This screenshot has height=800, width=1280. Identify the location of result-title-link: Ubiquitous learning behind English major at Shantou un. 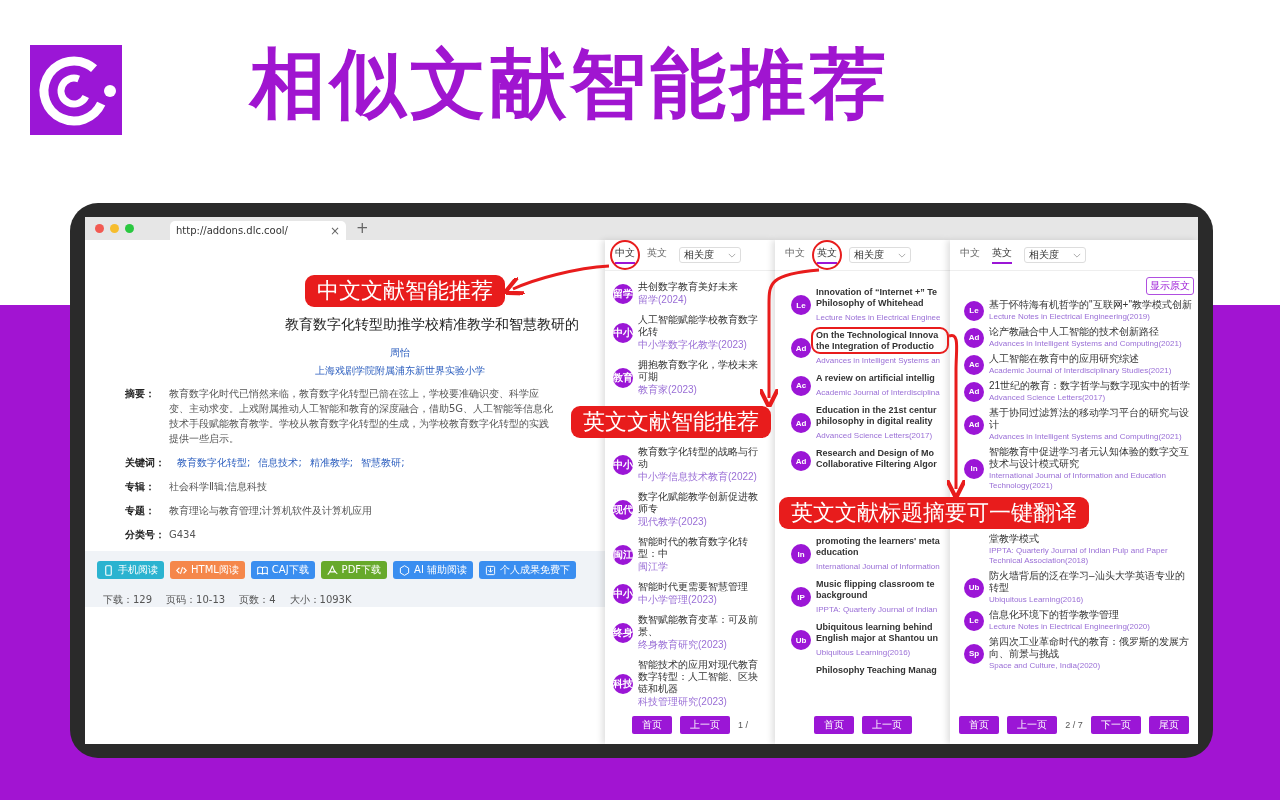
(880, 633).